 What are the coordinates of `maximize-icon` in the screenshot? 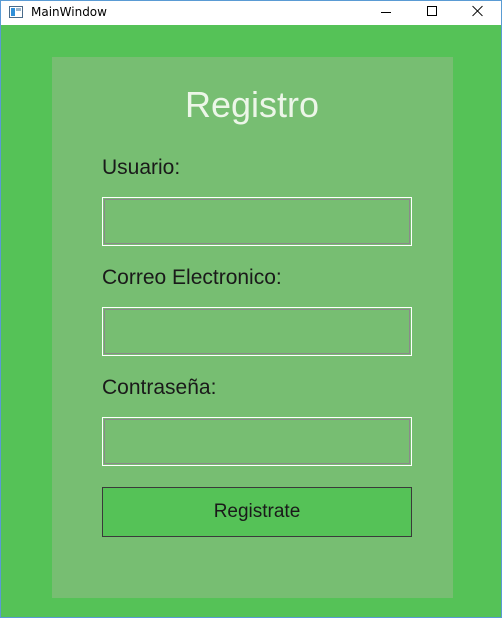 It's located at (432, 11).